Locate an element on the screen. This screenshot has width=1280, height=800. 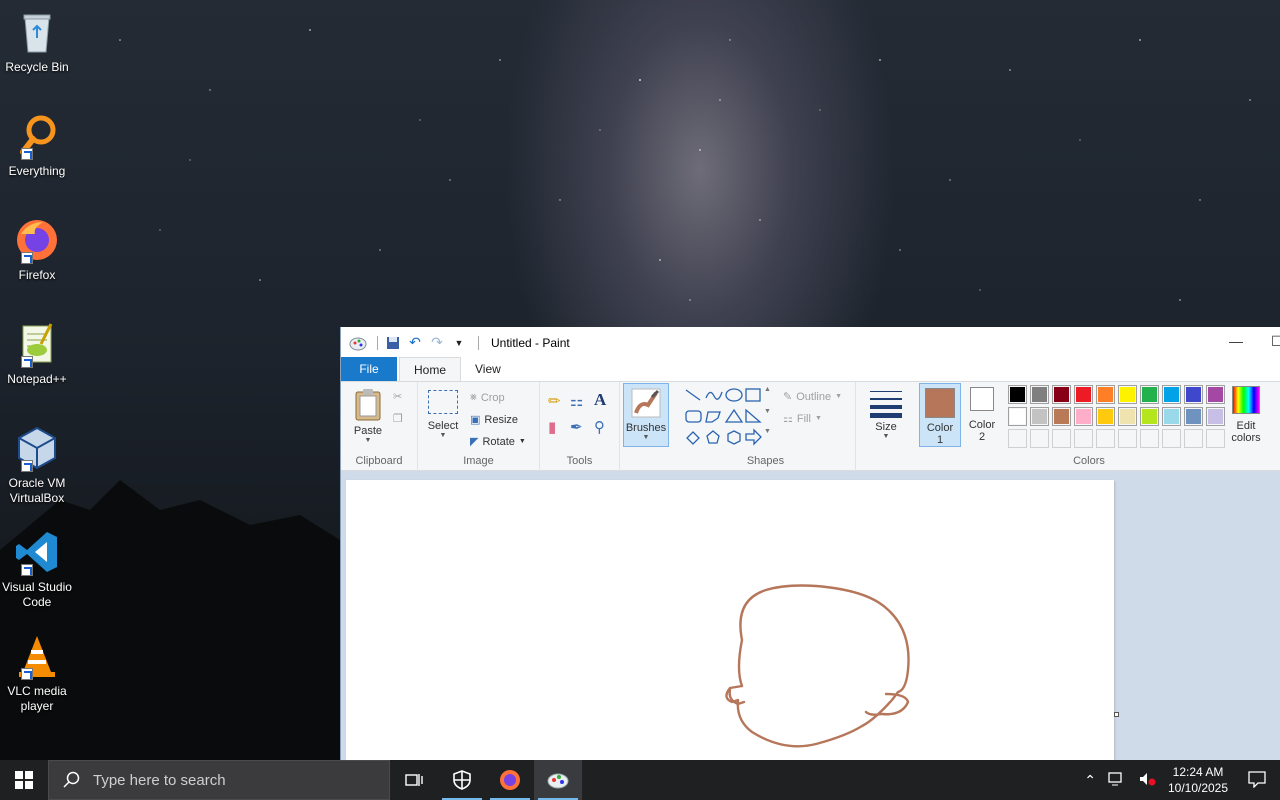
desktop-icon-label: Firefox is located at coordinates (37, 275).